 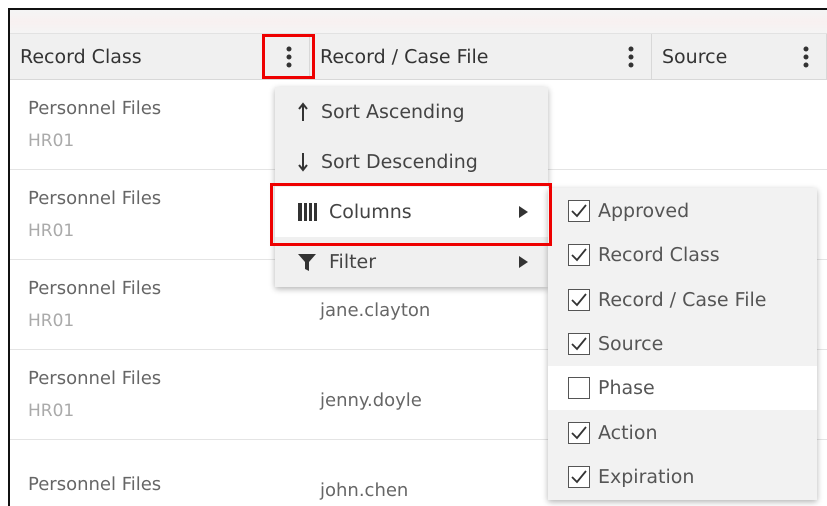 I want to click on column-toggle-item: Source, so click(x=682, y=344).